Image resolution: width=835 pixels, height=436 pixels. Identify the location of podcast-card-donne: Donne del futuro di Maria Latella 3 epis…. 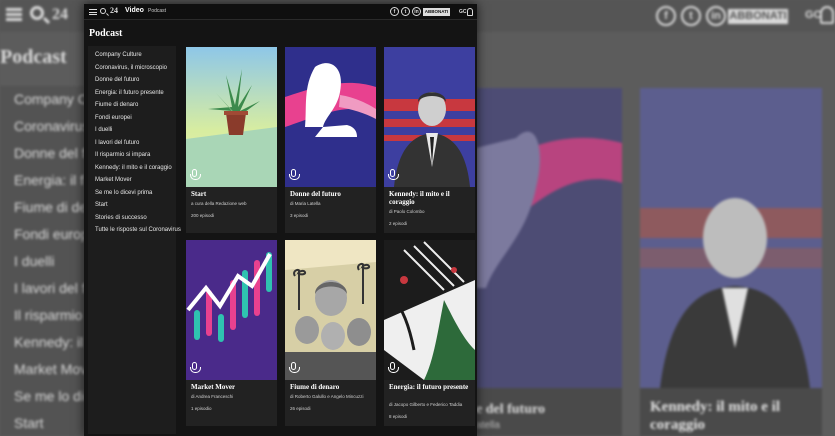
(330, 140).